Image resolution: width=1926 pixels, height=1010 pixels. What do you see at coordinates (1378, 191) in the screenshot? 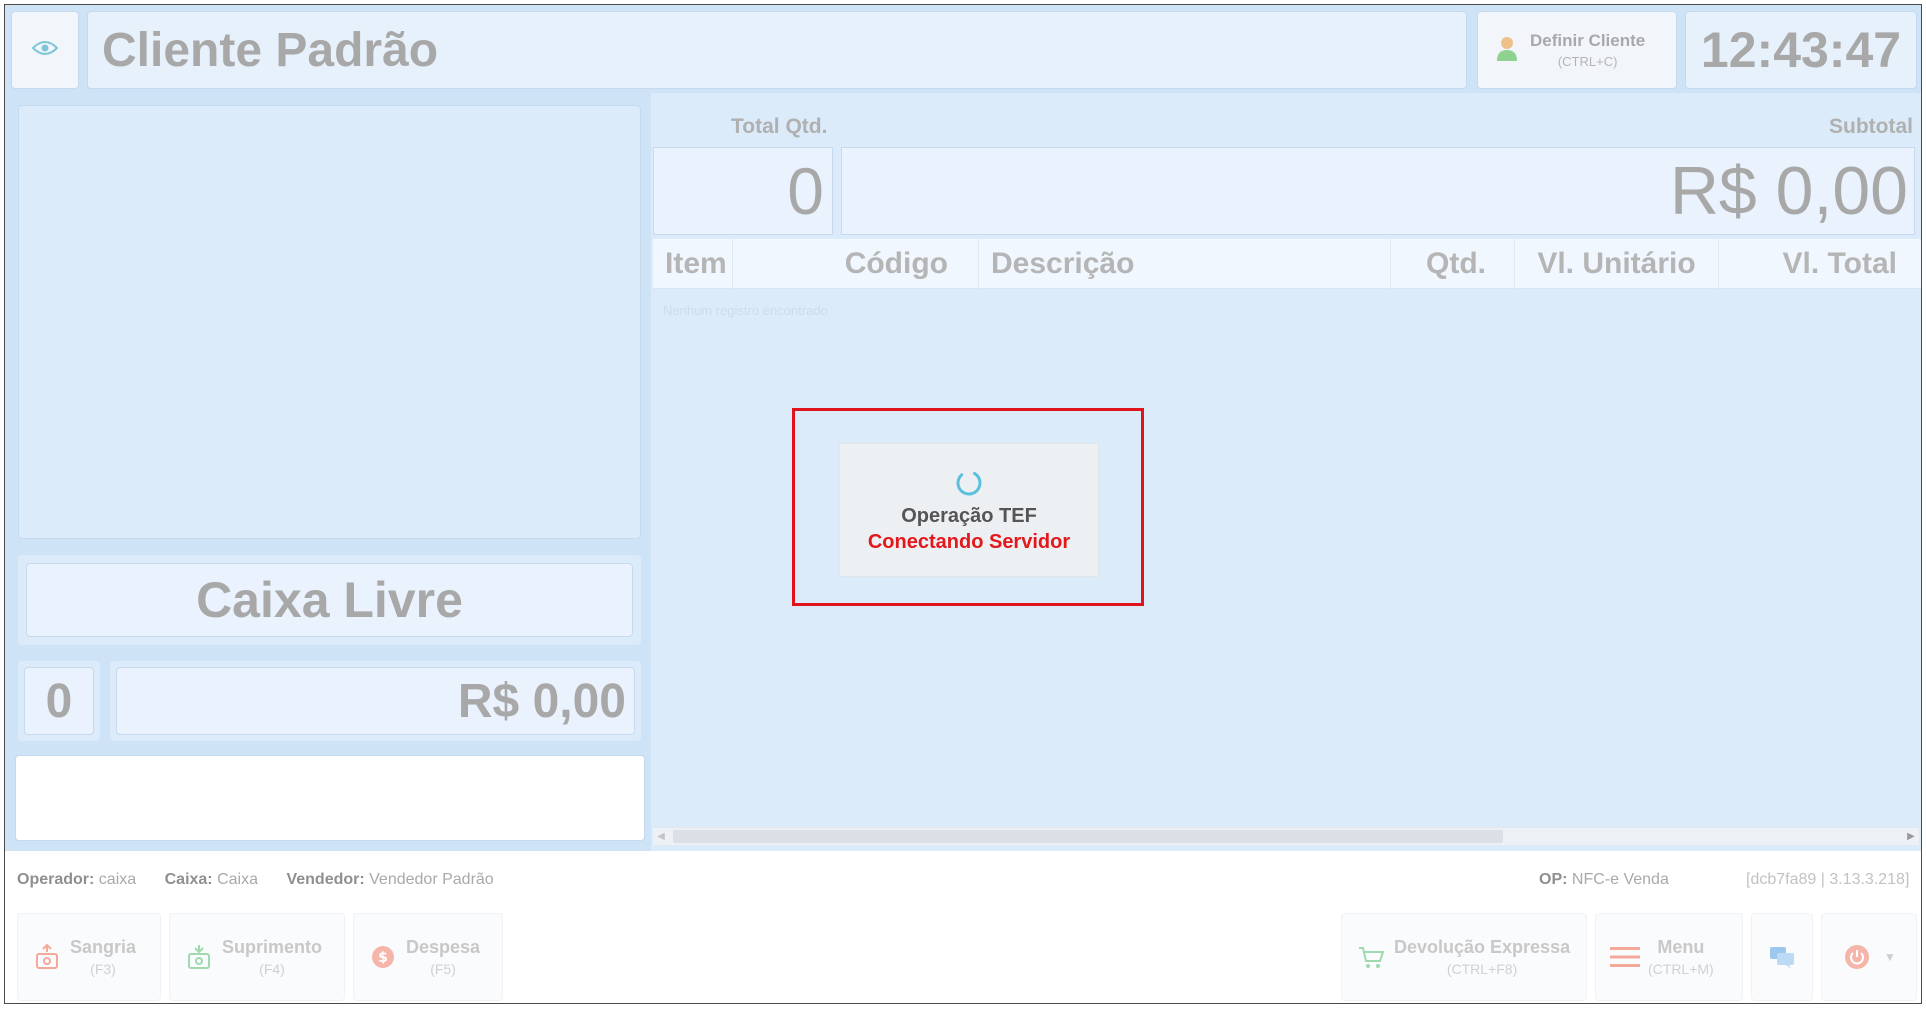
I see `subtotal-box: R$ 0,00` at bounding box center [1378, 191].